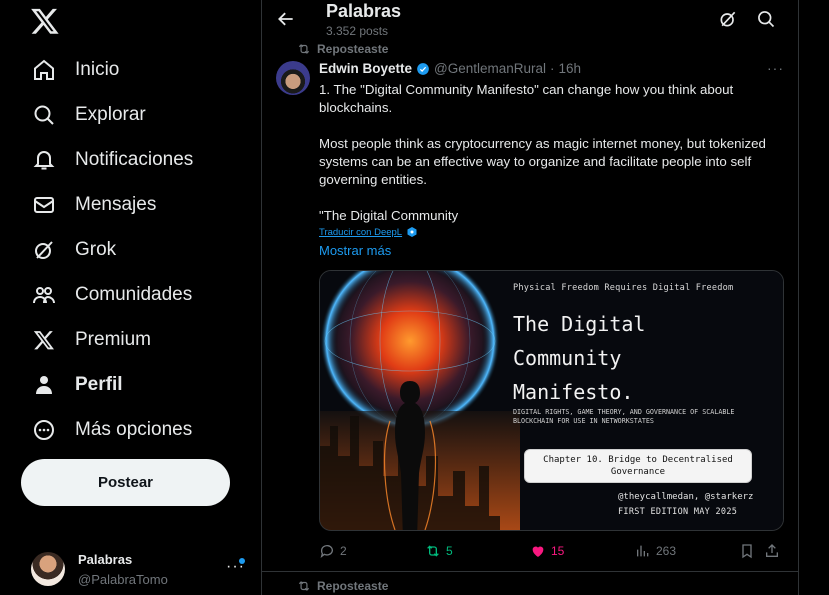 Image resolution: width=829 pixels, height=595 pixels. I want to click on tweet-author: Edwin Boyette @GentlemanRural · 16h, so click(450, 68).